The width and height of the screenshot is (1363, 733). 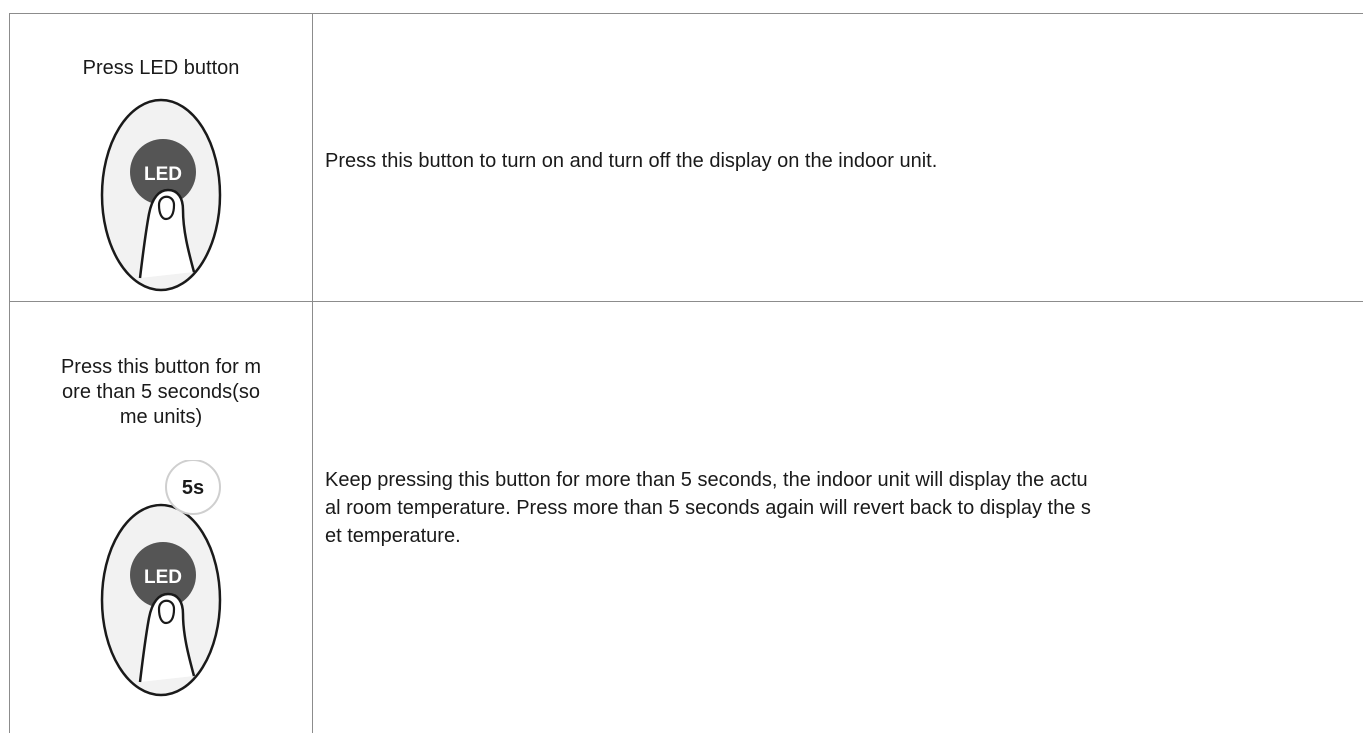 I want to click on row-2-description-line-3: et temperature., so click(x=393, y=536).